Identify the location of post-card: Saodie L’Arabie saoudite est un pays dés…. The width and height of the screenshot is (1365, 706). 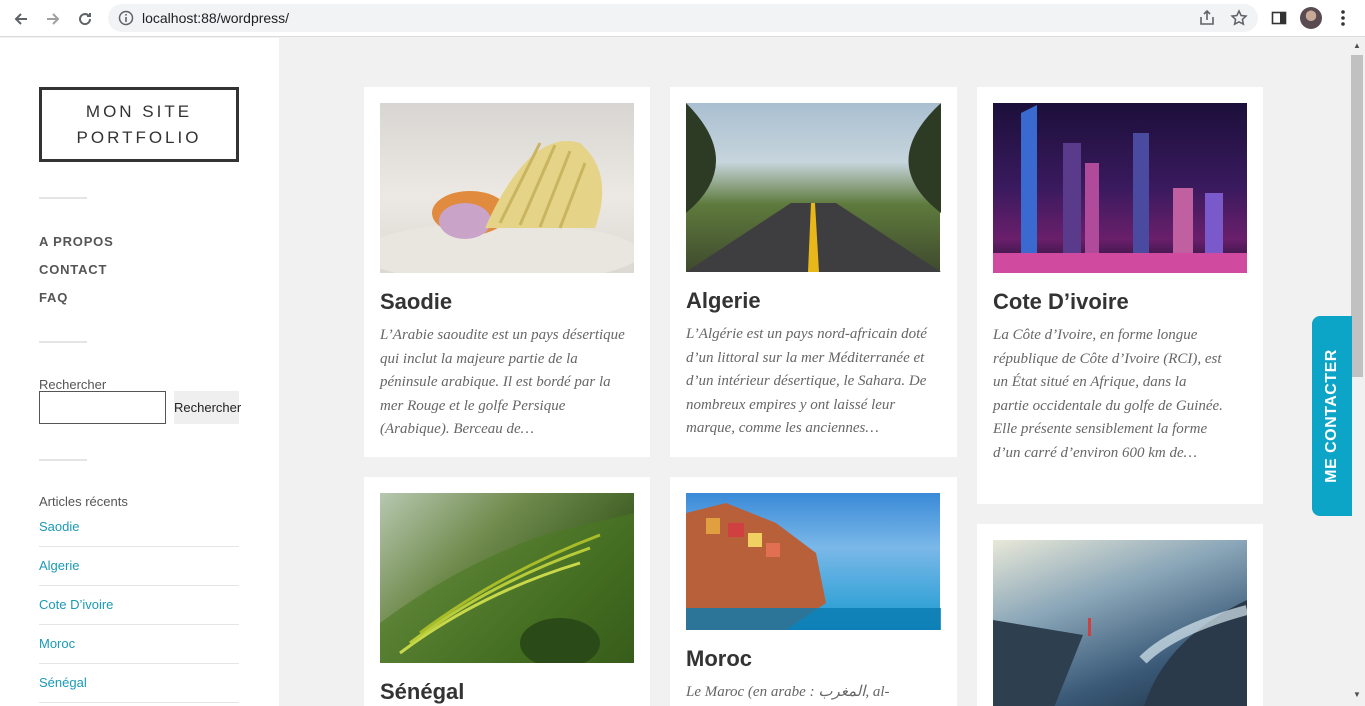
(505, 272).